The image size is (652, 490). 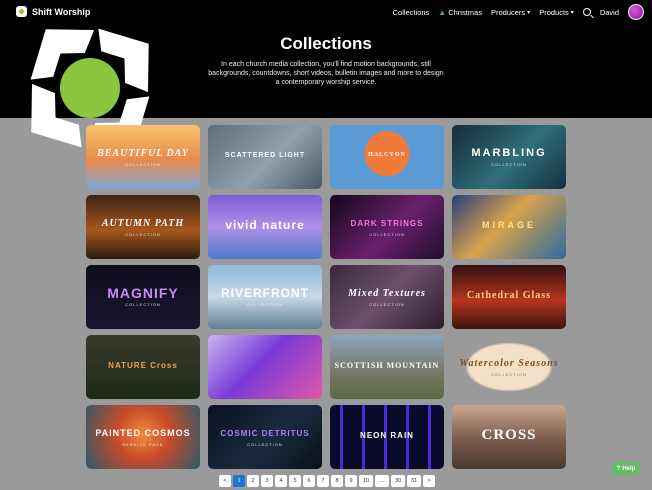 I want to click on help-label: Help, so click(x=629, y=468).